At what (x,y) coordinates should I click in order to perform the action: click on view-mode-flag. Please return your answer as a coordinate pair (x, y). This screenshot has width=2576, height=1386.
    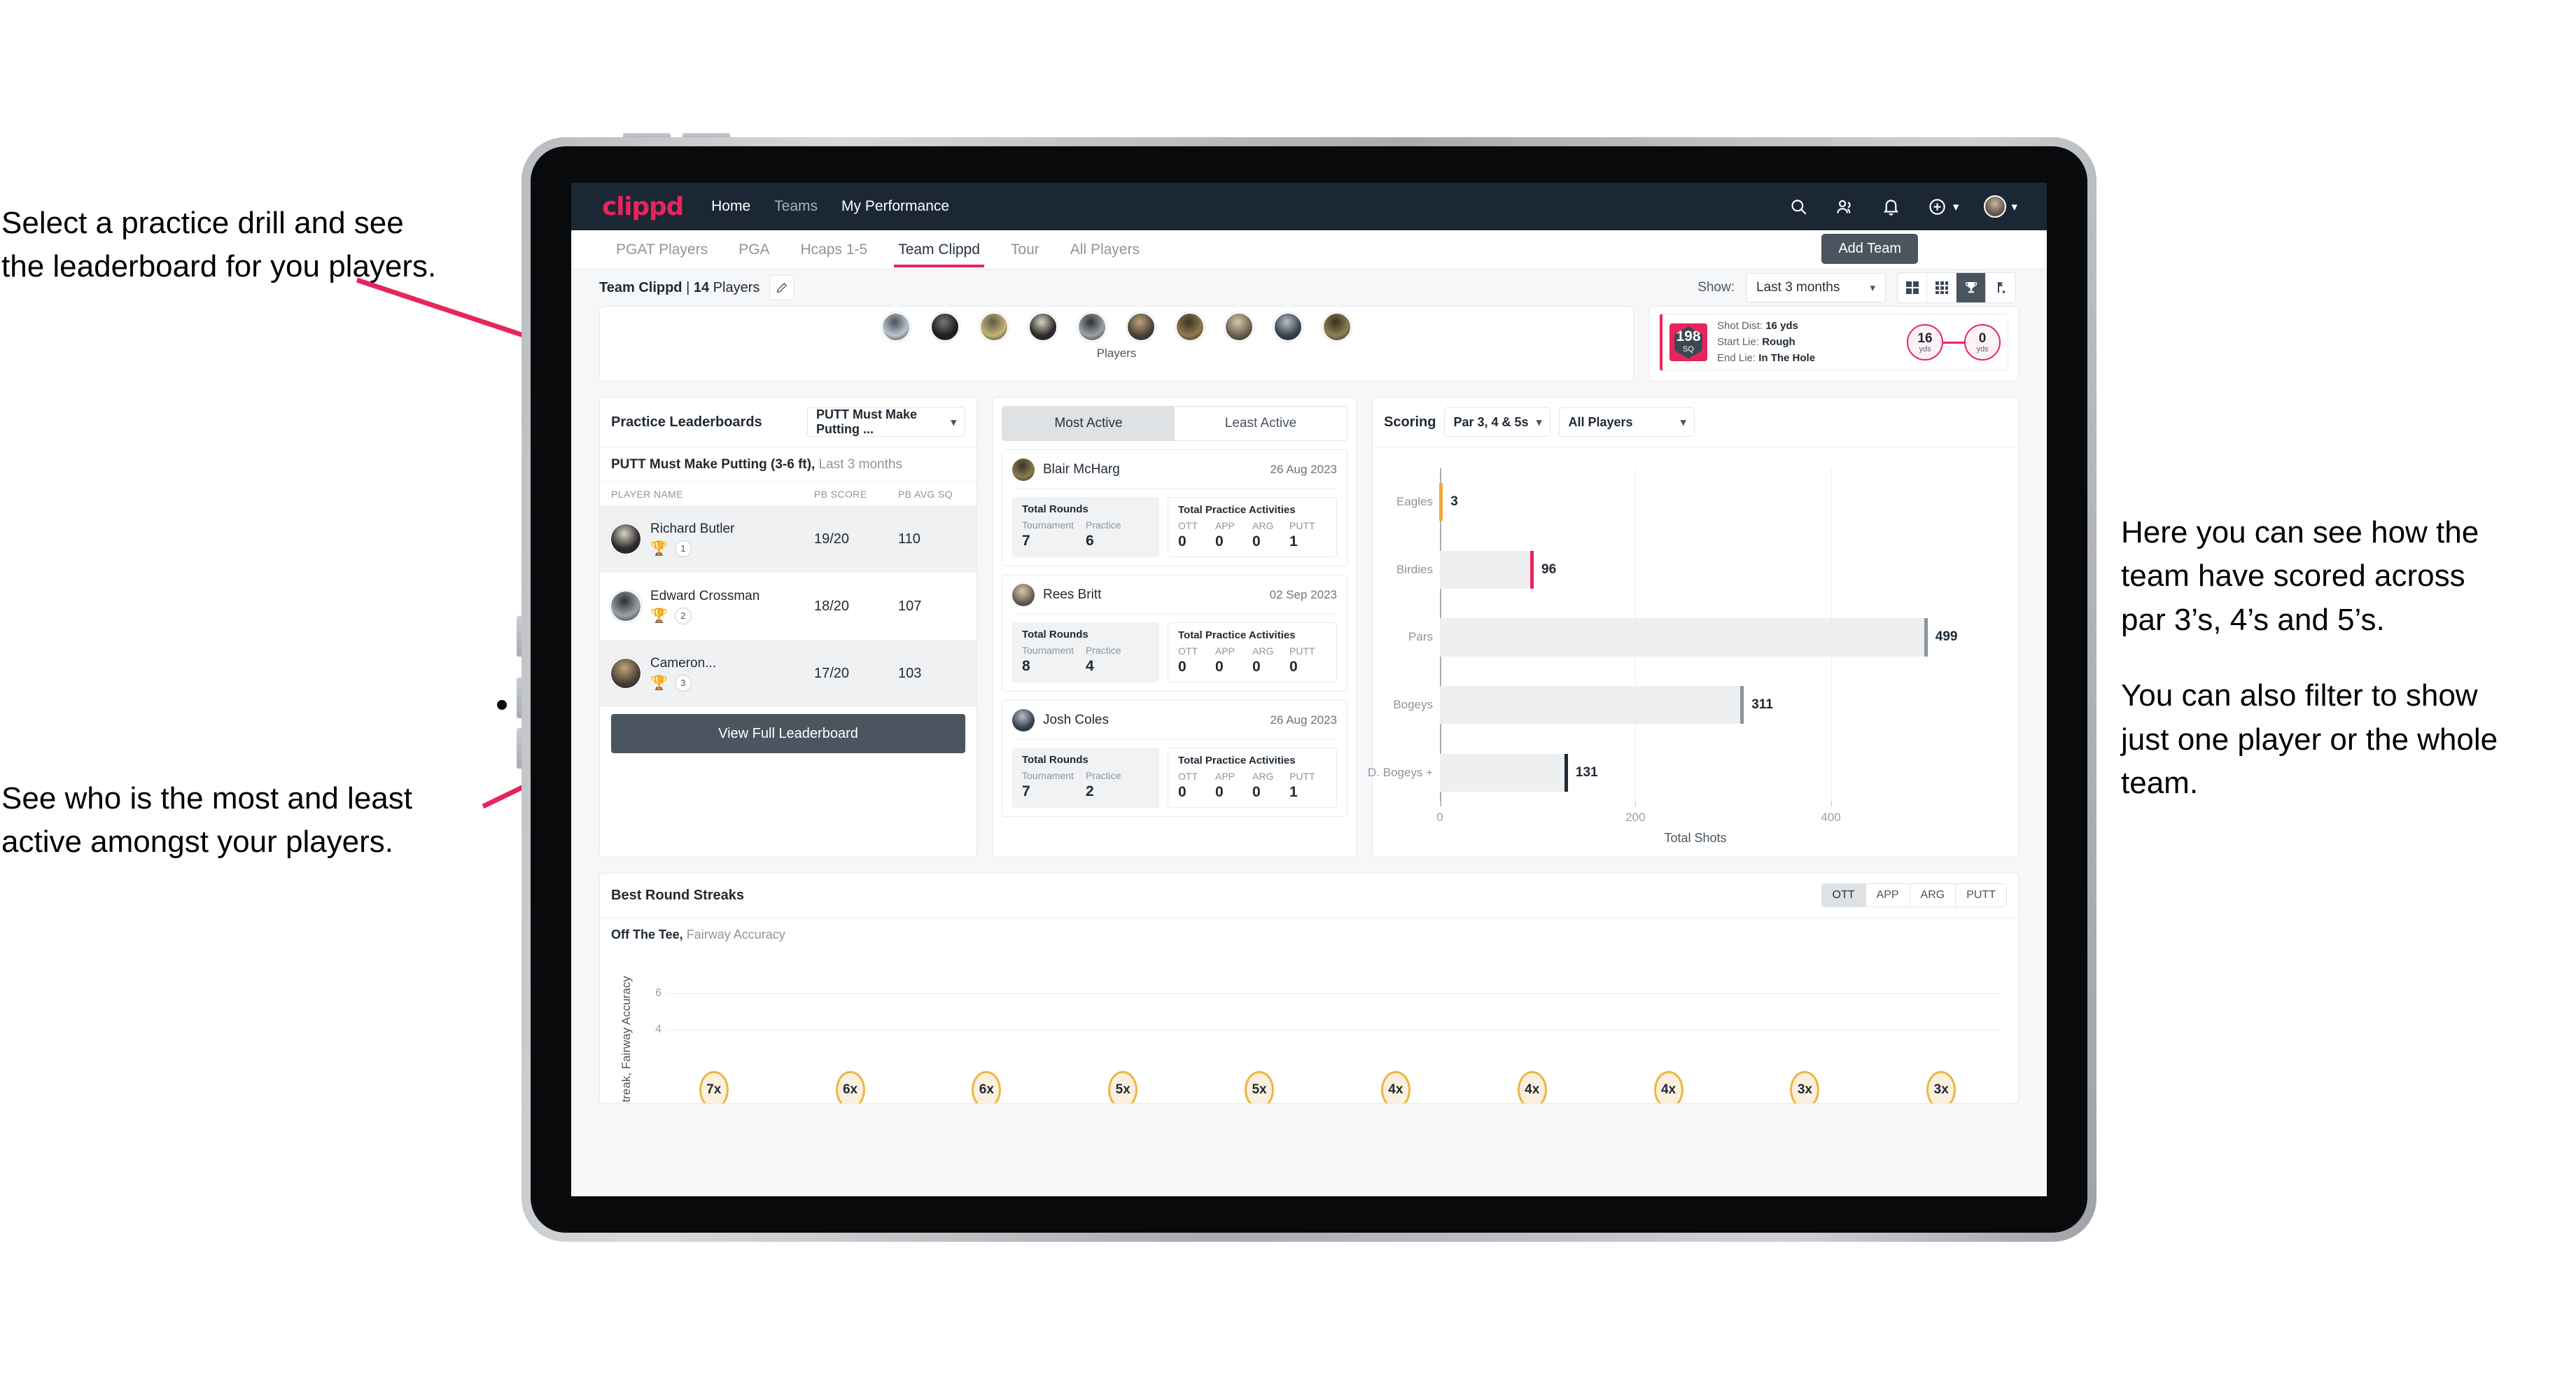
    Looking at the image, I should click on (2000, 287).